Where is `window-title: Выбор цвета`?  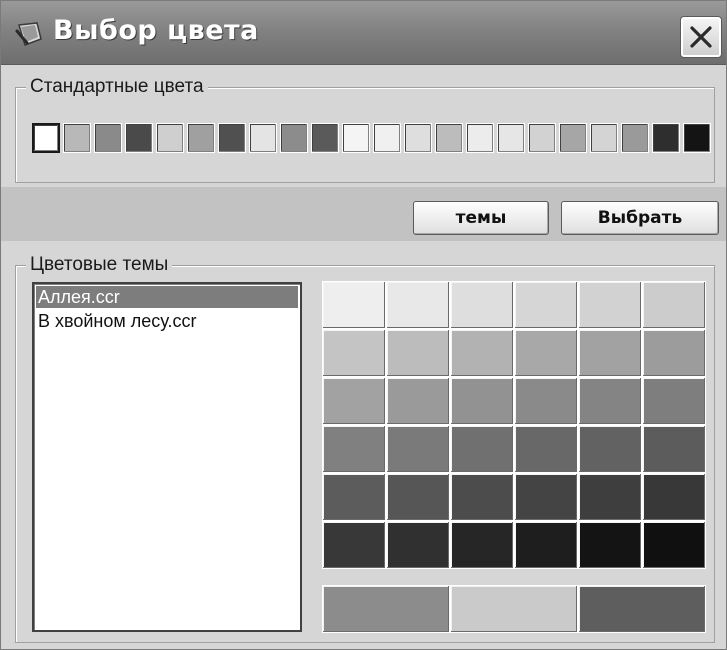 window-title: Выбор цвета is located at coordinates (156, 30).